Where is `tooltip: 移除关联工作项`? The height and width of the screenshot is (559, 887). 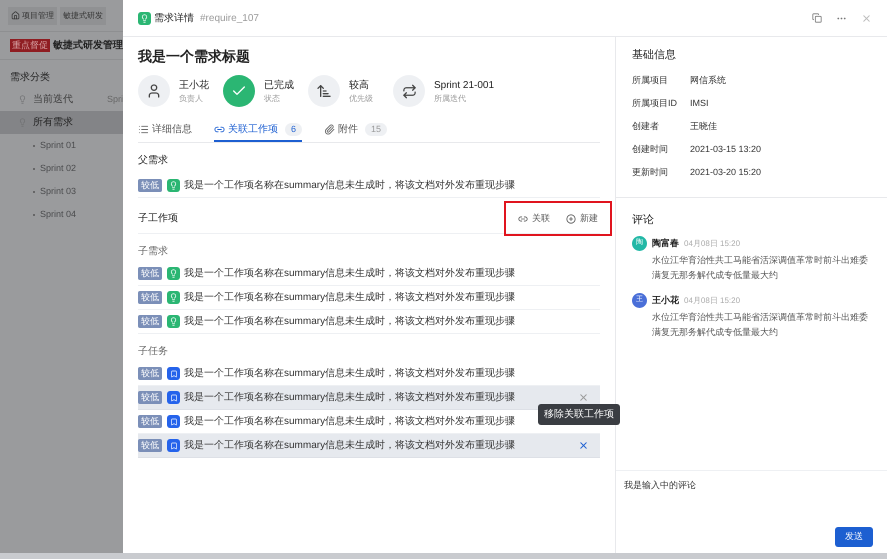 tooltip: 移除关联工作项 is located at coordinates (579, 414).